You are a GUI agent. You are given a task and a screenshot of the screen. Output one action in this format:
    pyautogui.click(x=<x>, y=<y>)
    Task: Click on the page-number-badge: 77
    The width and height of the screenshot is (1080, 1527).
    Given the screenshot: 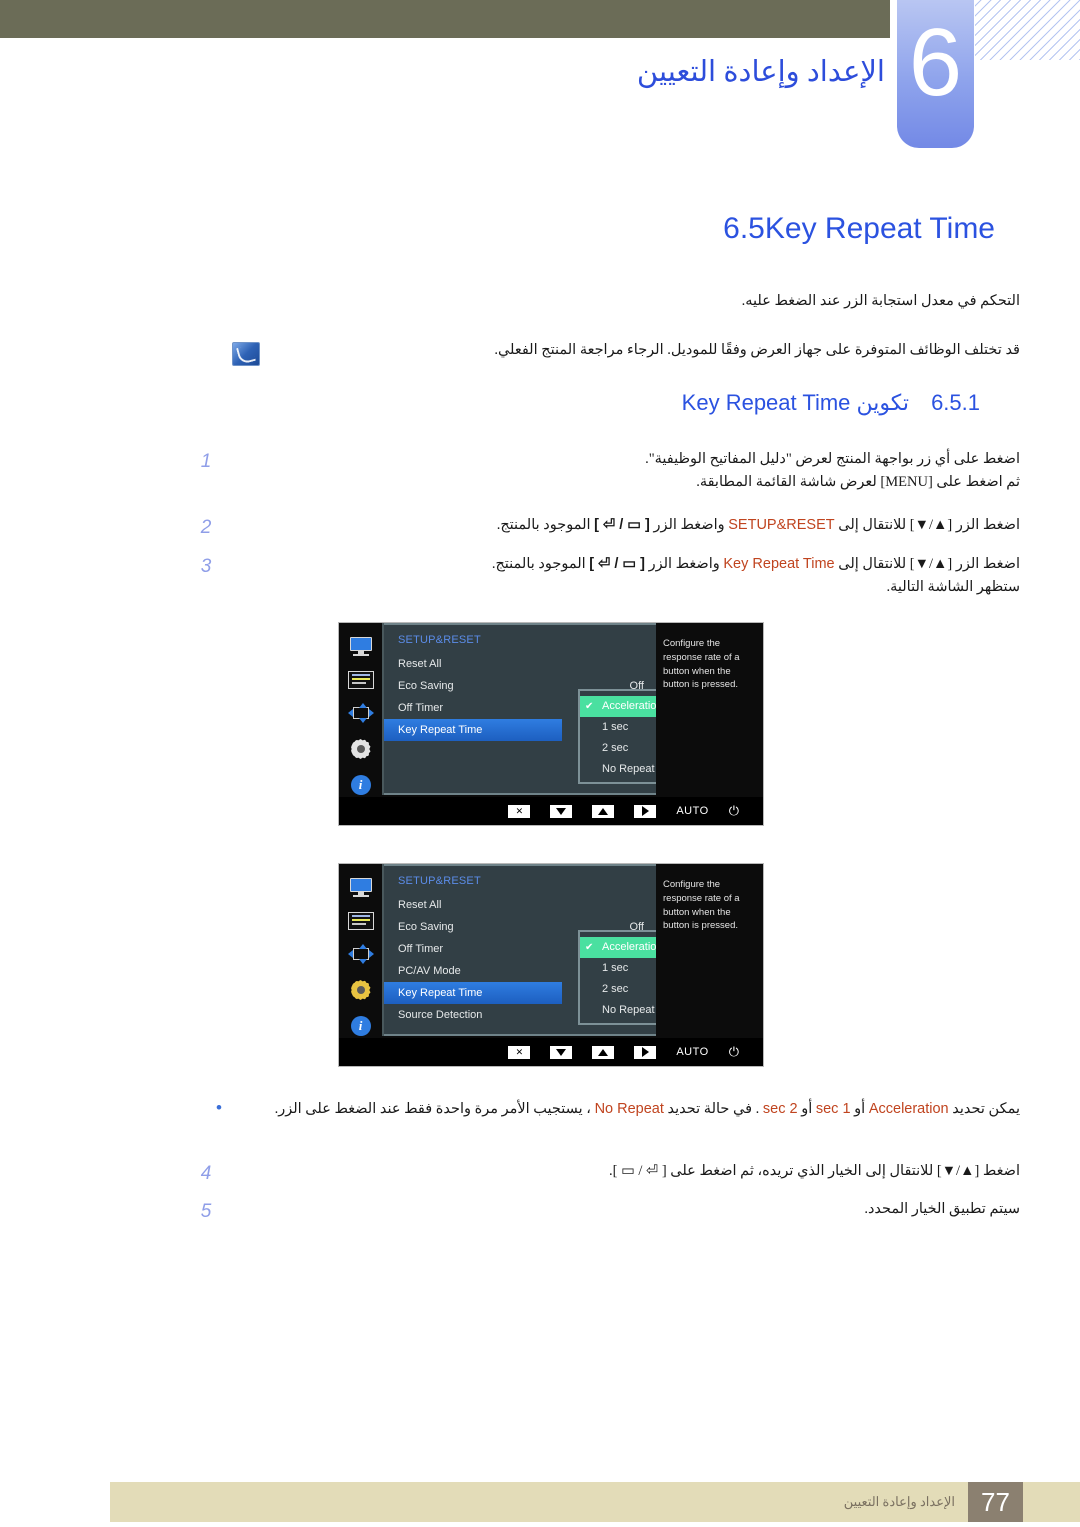 What is the action you would take?
    pyautogui.click(x=995, y=1502)
    